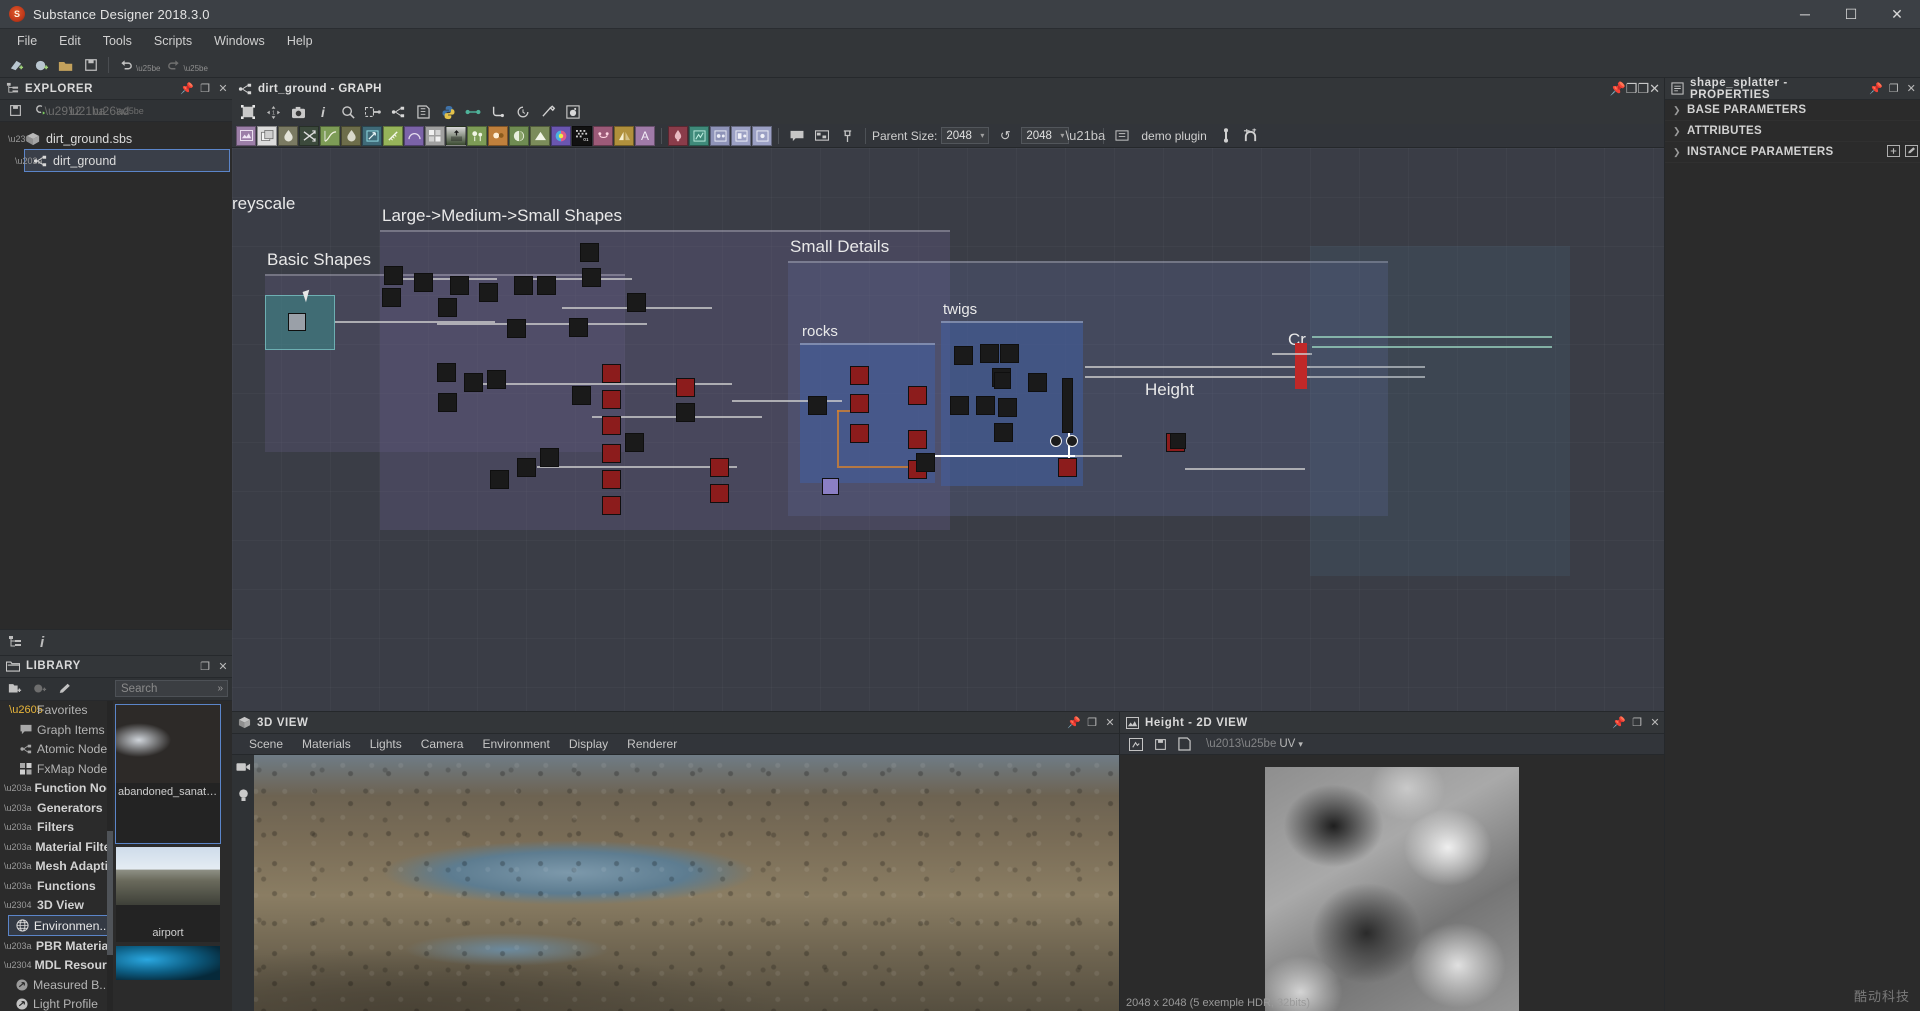 The height and width of the screenshot is (1011, 1920). Describe the element at coordinates (323, 112) in the screenshot. I see `info-icon: i` at that location.